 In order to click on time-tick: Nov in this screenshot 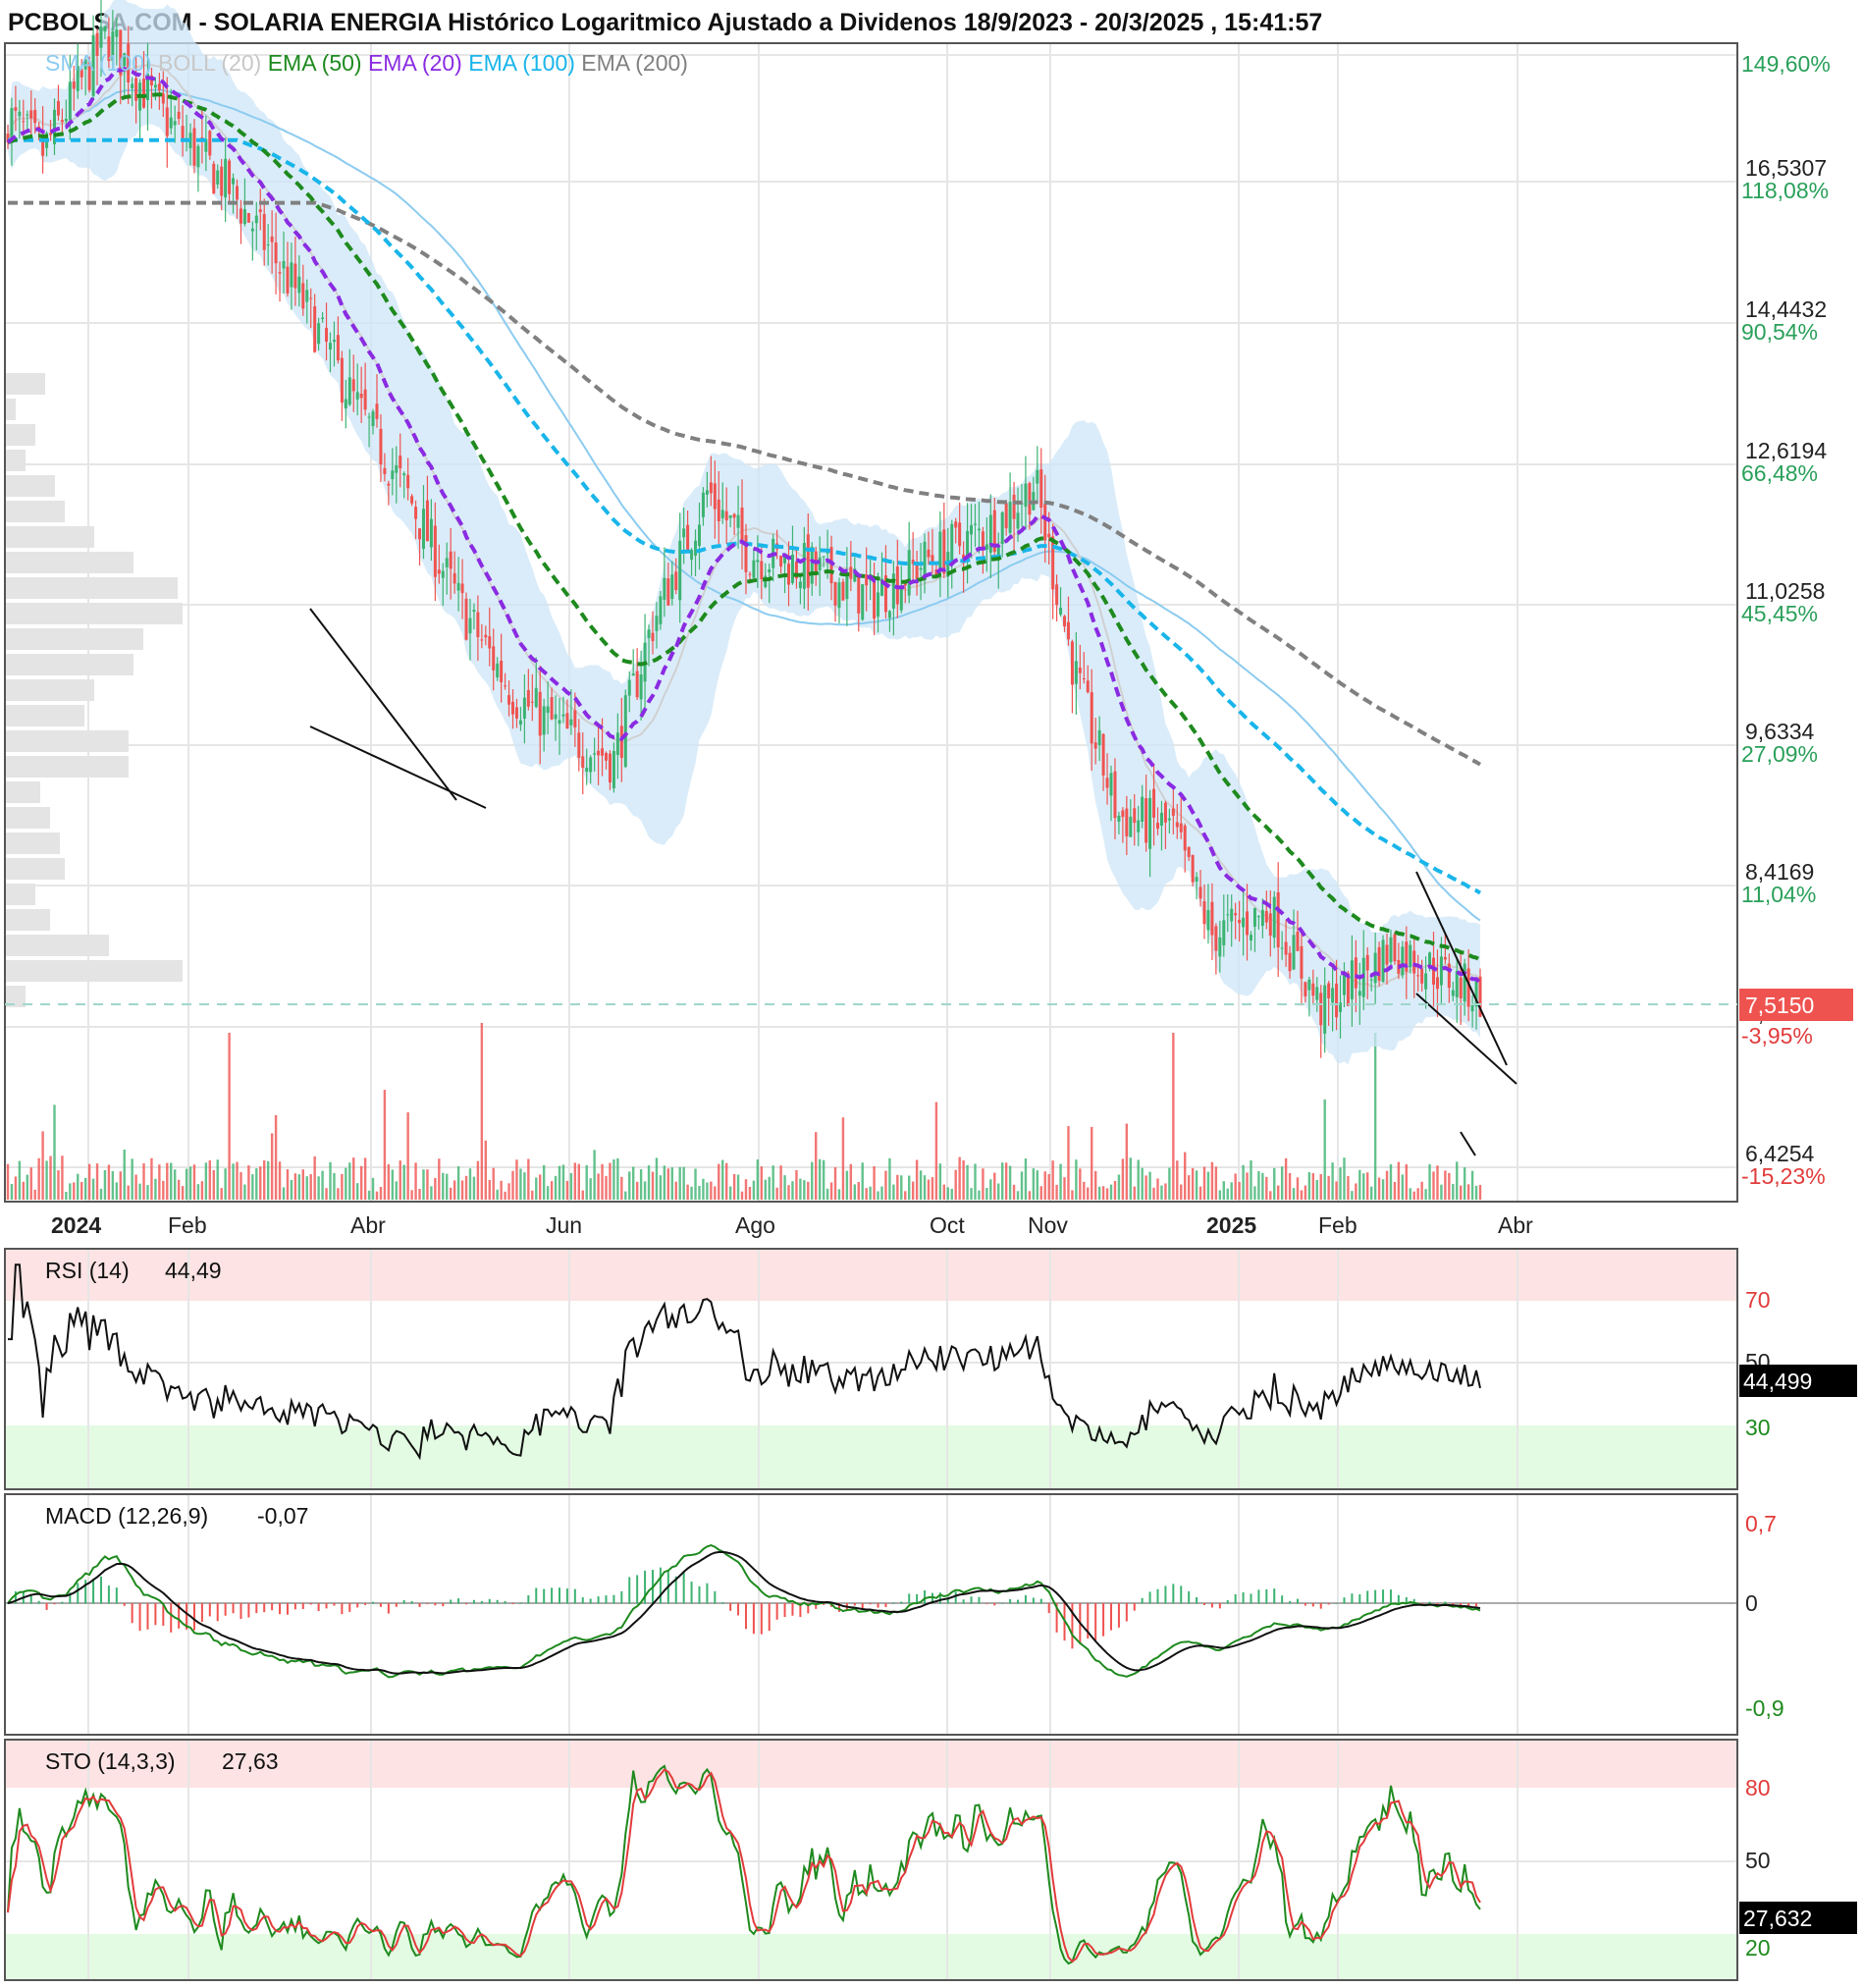, I will do `click(1048, 1225)`.